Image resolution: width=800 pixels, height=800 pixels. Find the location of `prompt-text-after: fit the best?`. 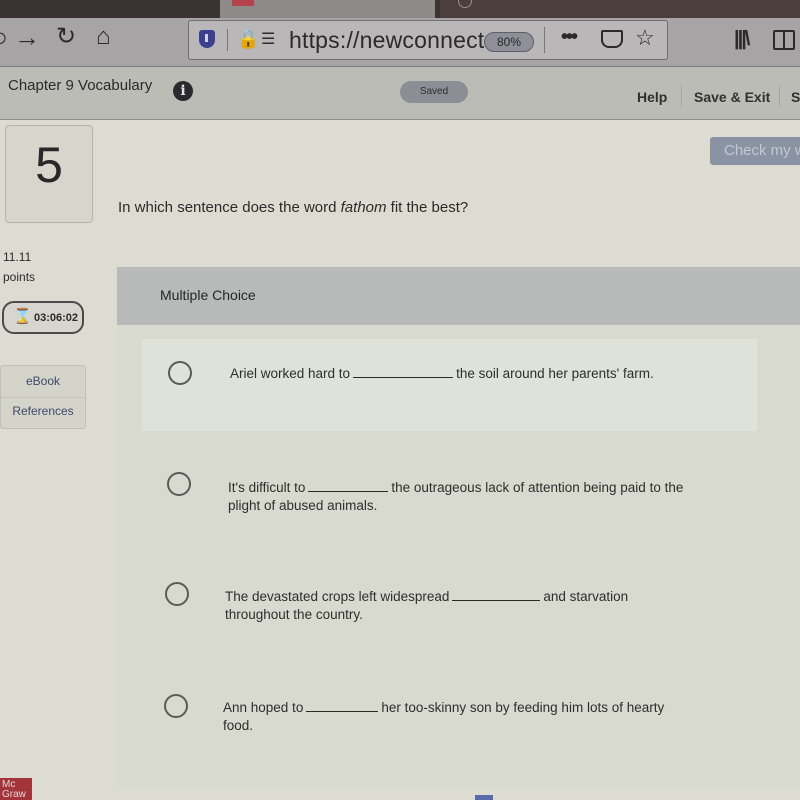

prompt-text-after: fit the best? is located at coordinates (427, 207).